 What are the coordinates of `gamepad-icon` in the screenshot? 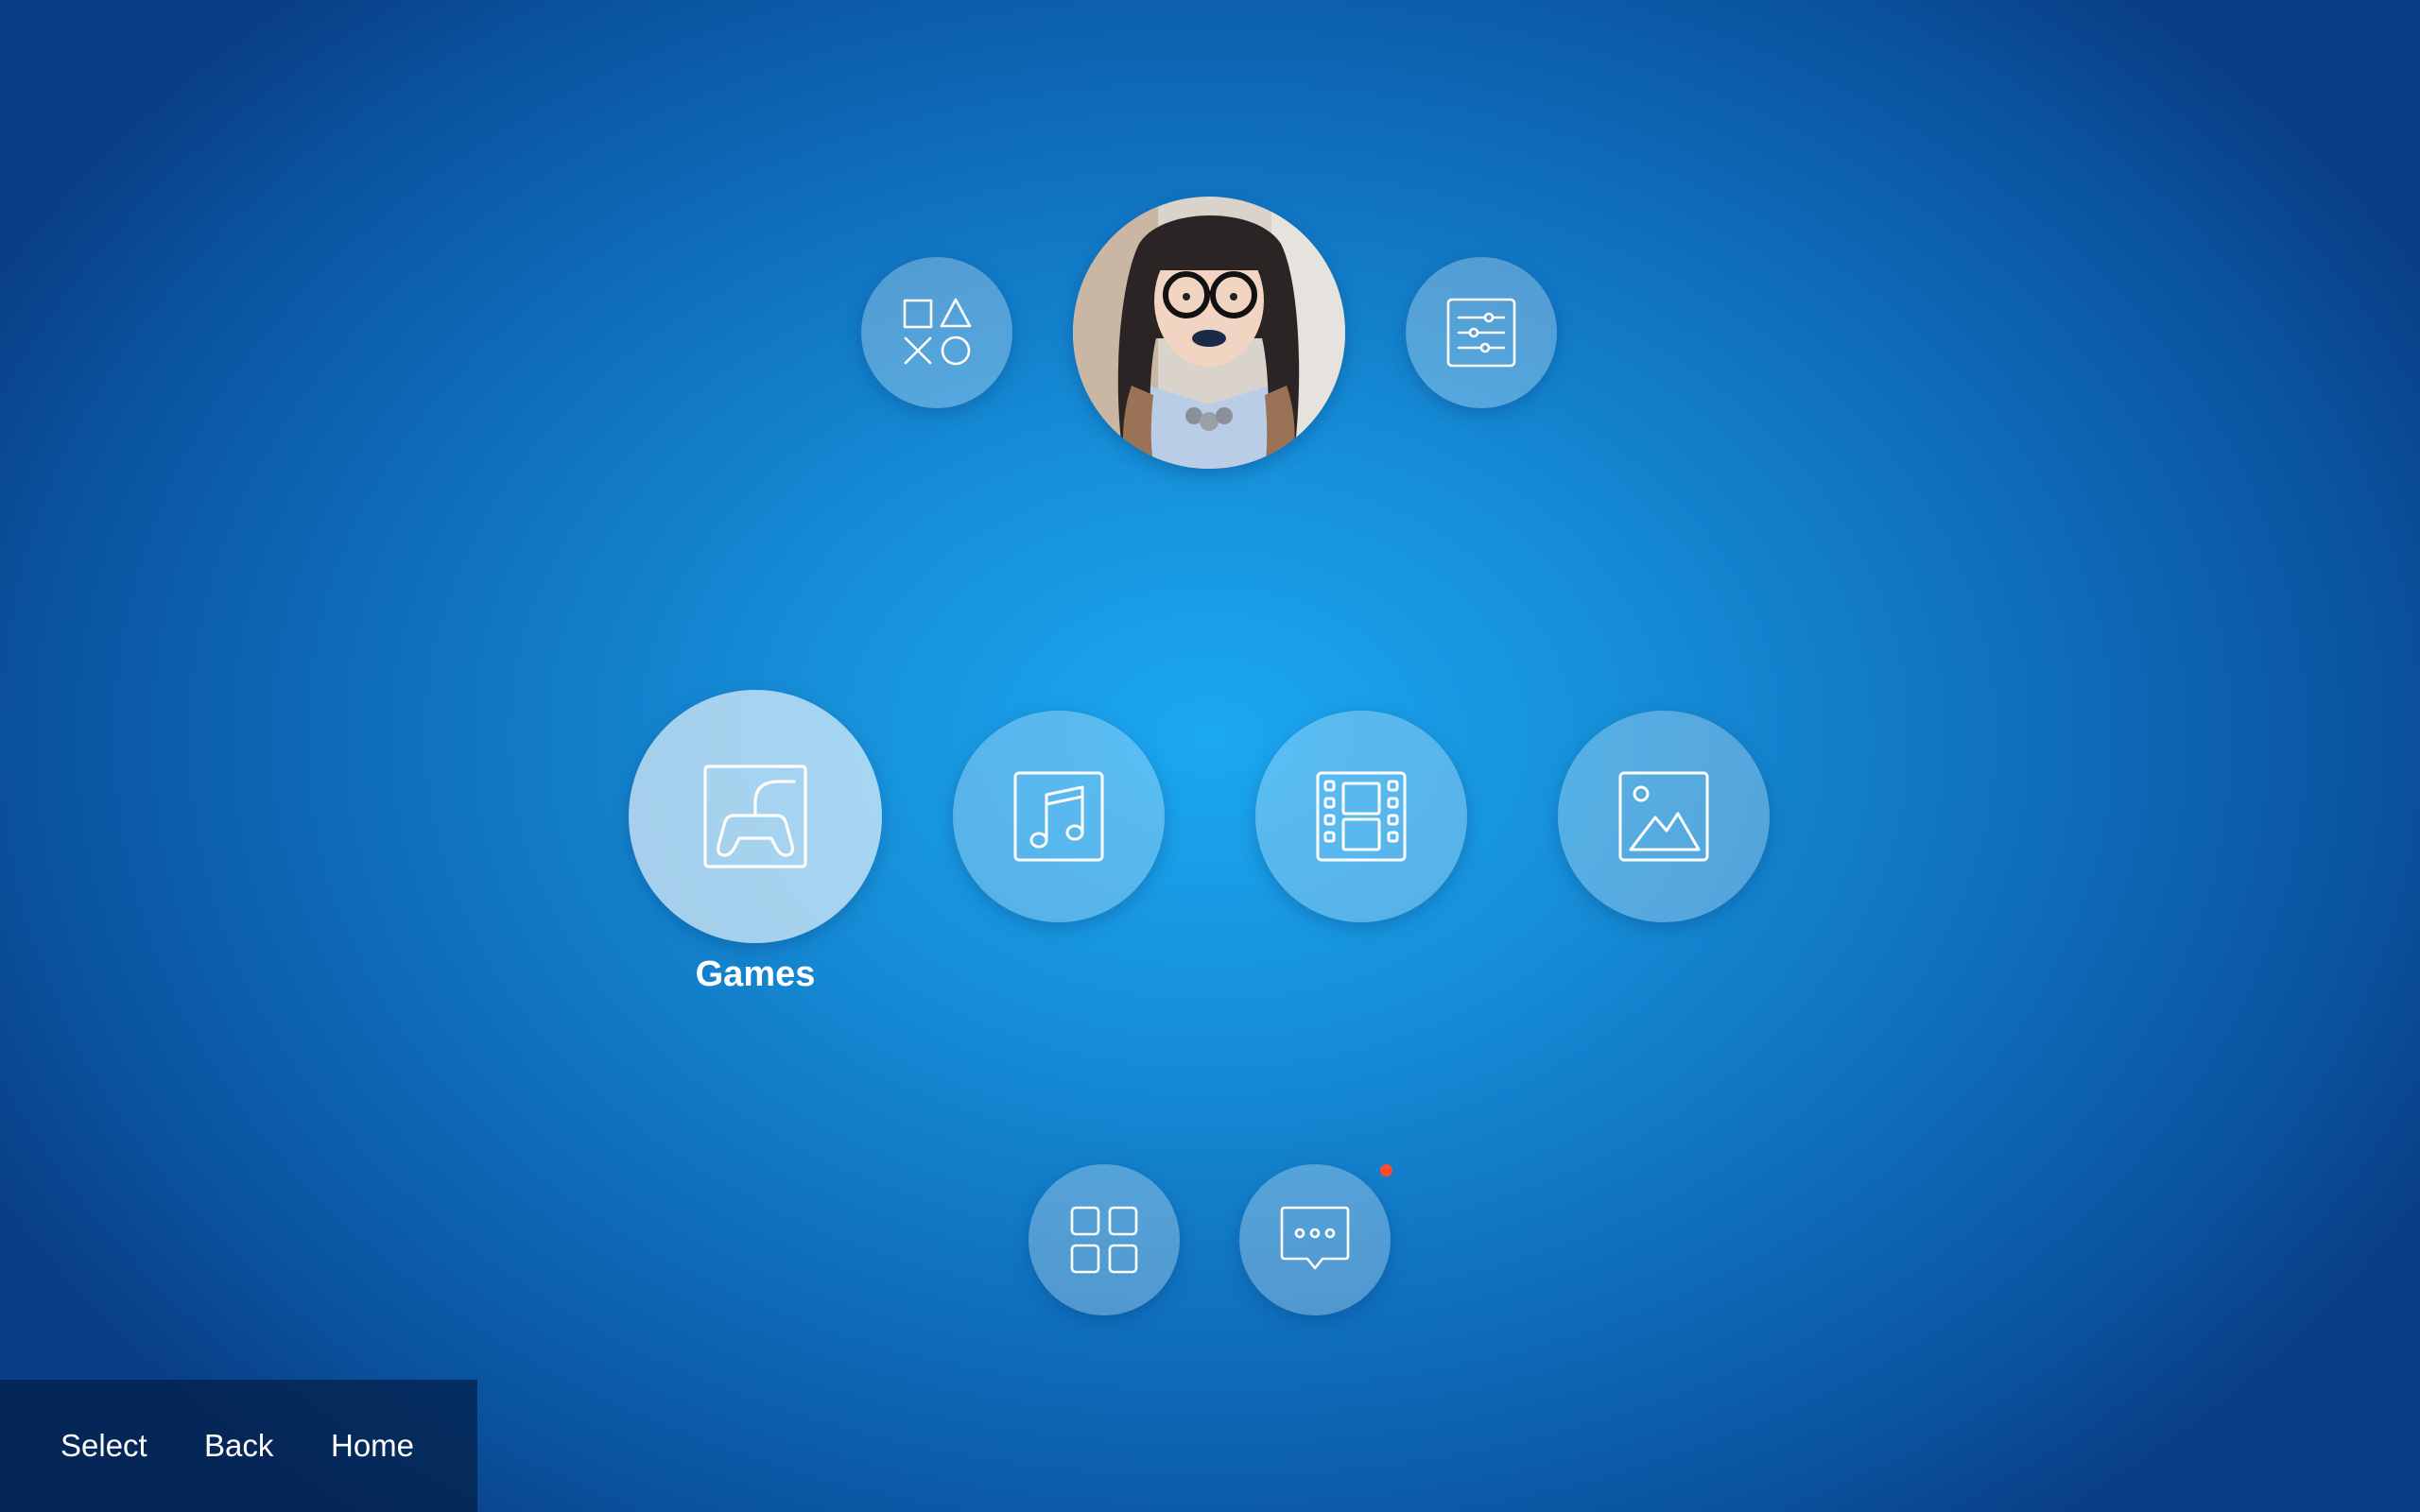 It's located at (755, 816).